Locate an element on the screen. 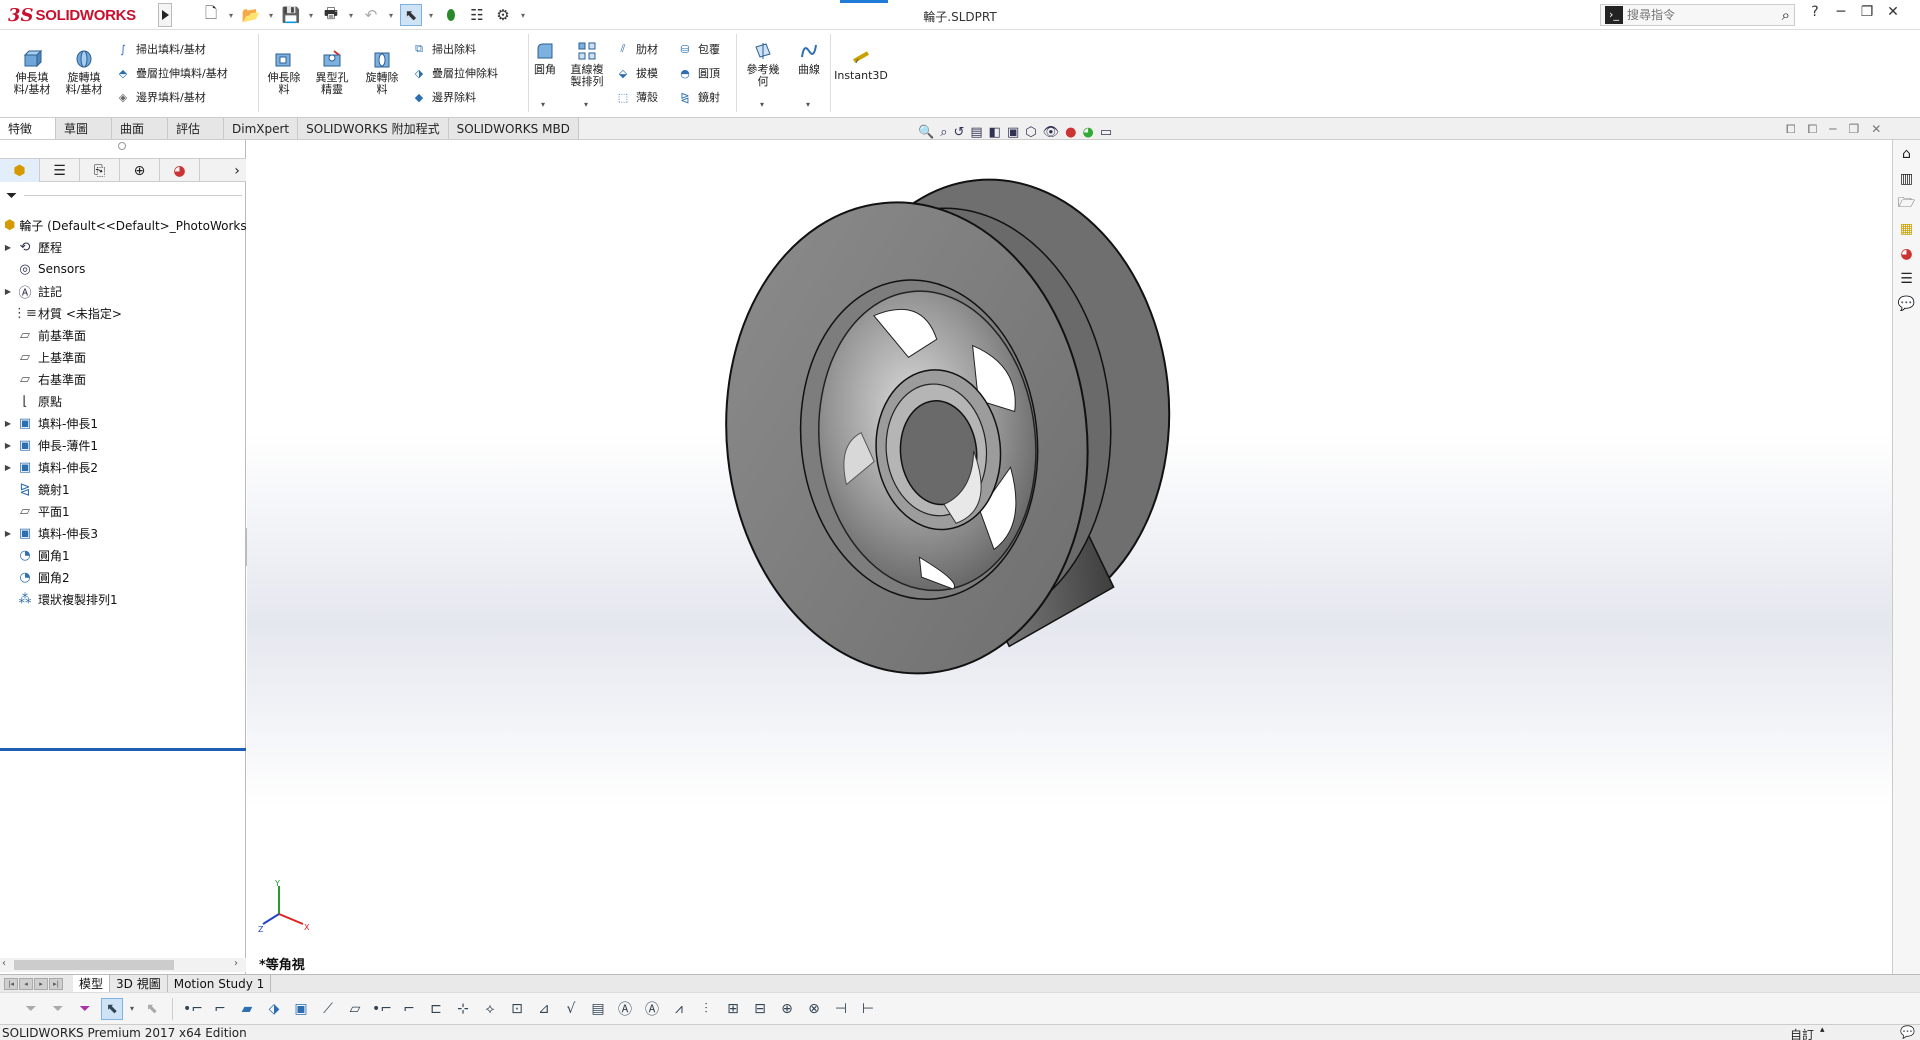 Image resolution: width=1920 pixels, height=1040 pixels. unit-system-selector: 自訂 is located at coordinates (1802, 1033).